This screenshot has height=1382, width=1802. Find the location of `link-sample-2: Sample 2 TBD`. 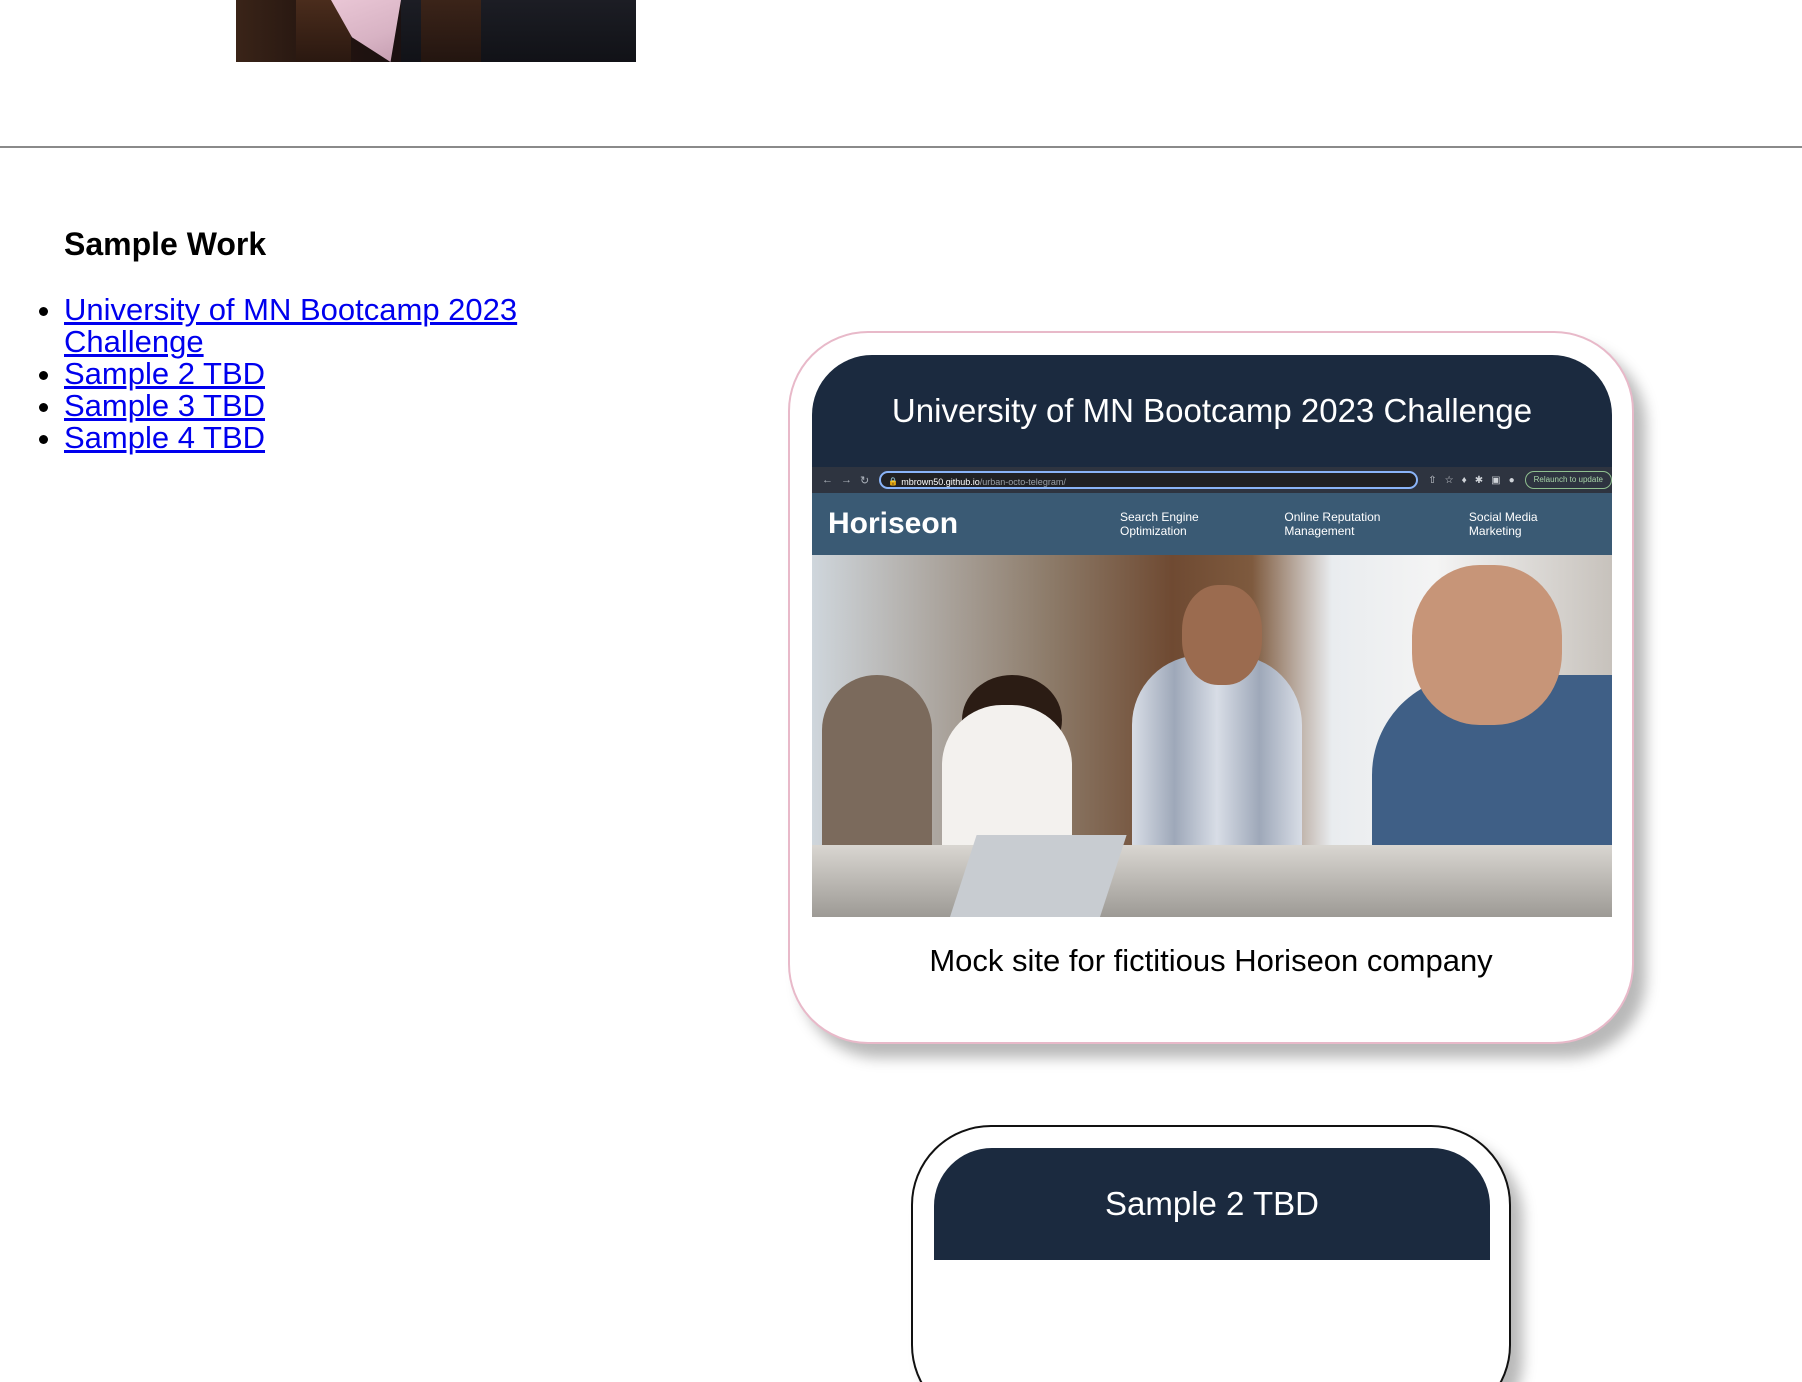

link-sample-2: Sample 2 TBD is located at coordinates (164, 373).